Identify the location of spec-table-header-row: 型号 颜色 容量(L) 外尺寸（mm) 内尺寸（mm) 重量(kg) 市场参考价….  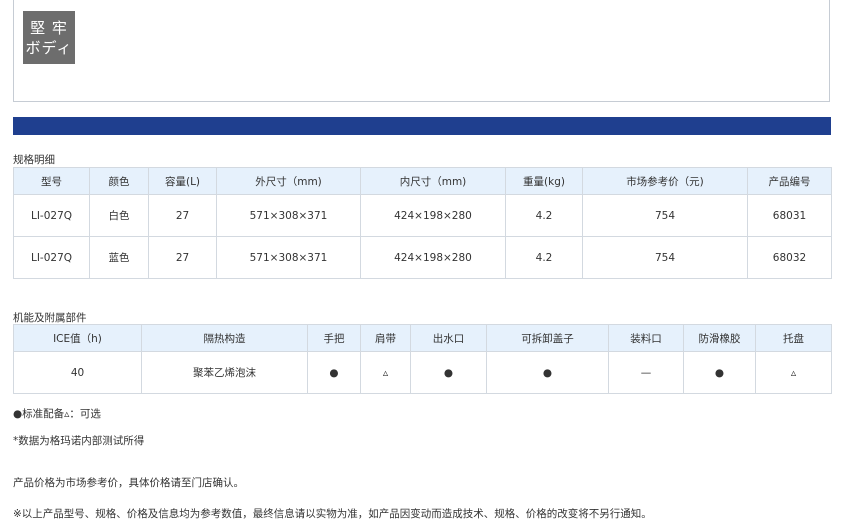
(422, 181).